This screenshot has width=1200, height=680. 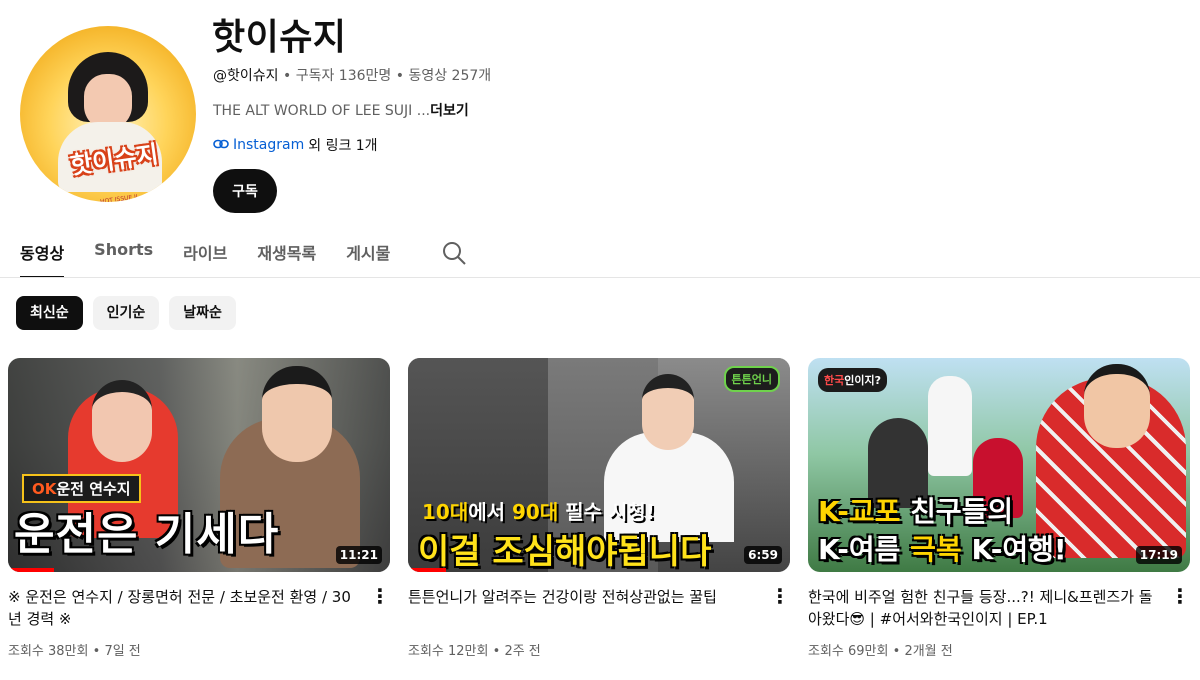 I want to click on tabs-divider, so click(x=600, y=277).